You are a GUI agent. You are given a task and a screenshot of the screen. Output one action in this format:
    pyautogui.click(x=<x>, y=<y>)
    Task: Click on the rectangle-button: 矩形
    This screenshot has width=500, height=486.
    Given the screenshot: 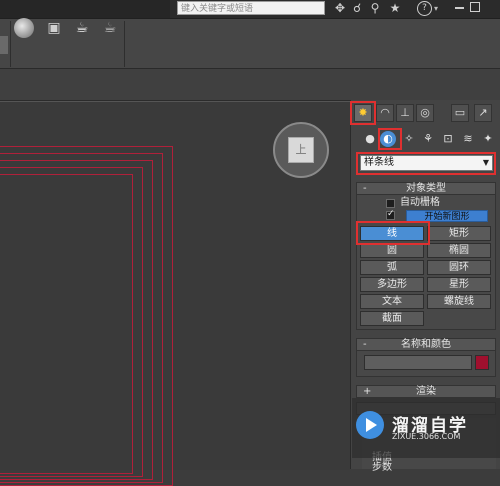 What is the action you would take?
    pyautogui.click(x=459, y=233)
    